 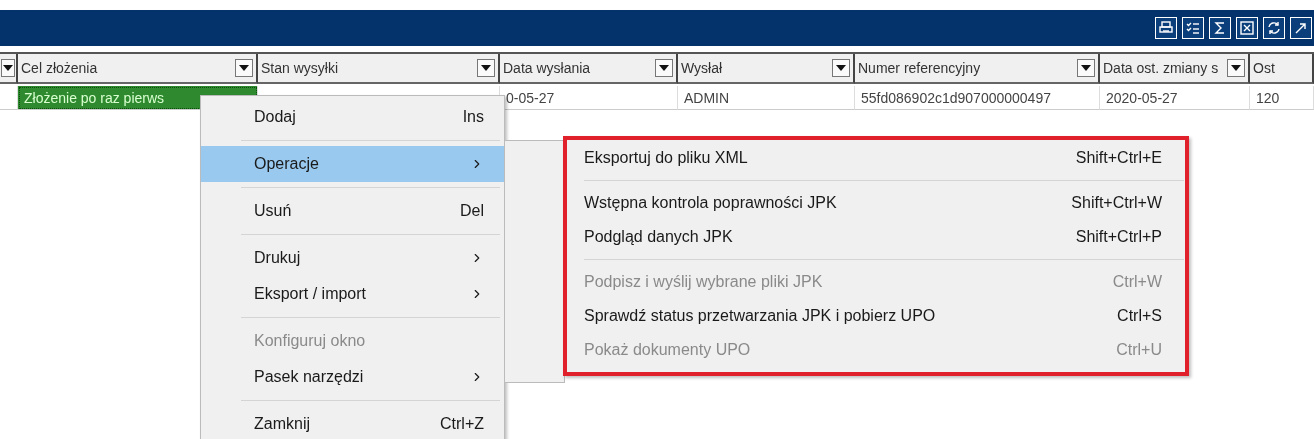 I want to click on refresh-icon, so click(x=1274, y=28).